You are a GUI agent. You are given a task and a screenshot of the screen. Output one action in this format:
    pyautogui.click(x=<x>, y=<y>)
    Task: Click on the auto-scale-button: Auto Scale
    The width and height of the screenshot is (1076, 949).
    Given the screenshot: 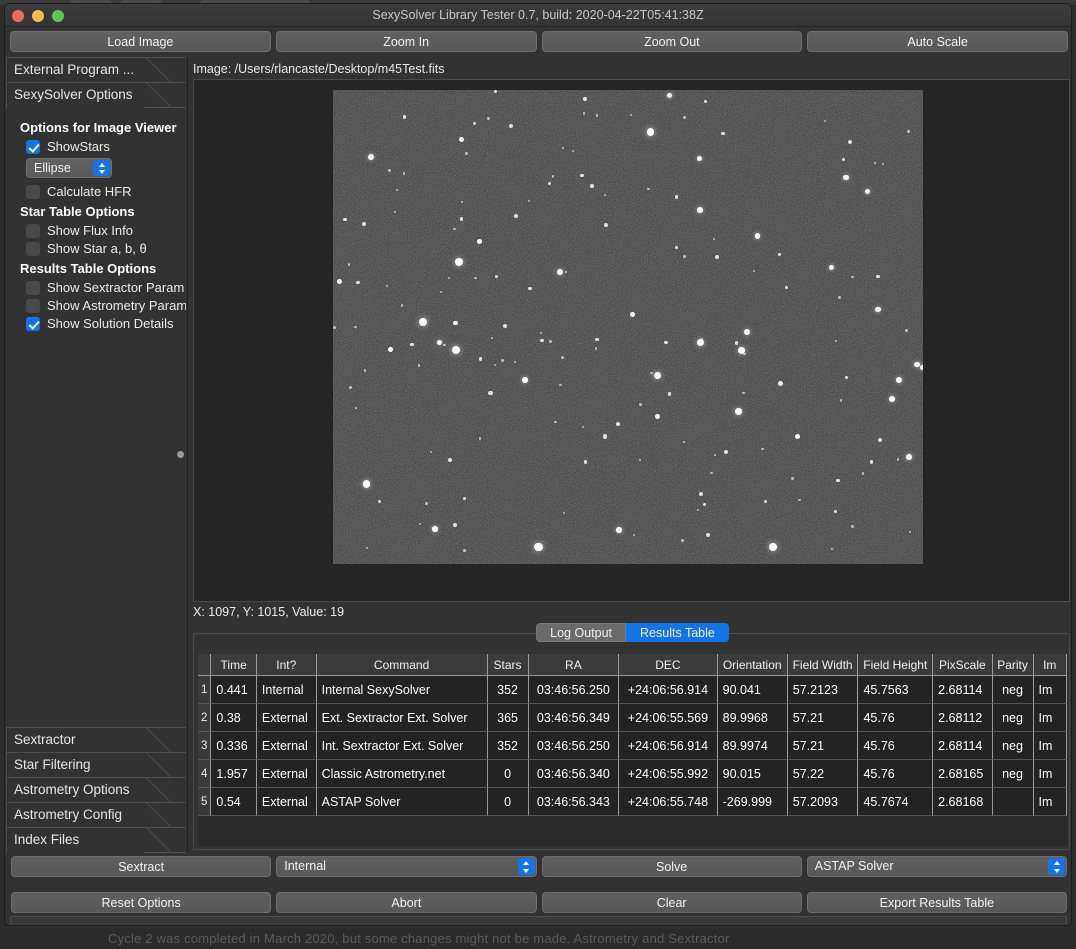 What is the action you would take?
    pyautogui.click(x=937, y=41)
    